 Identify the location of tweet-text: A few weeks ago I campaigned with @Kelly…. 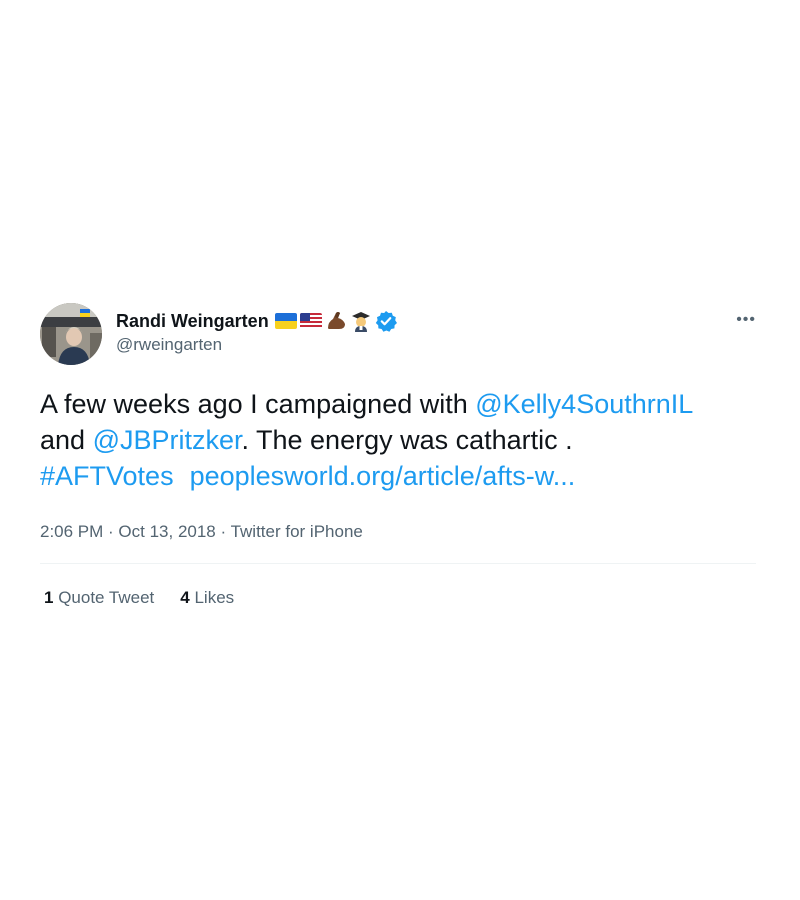
(398, 440).